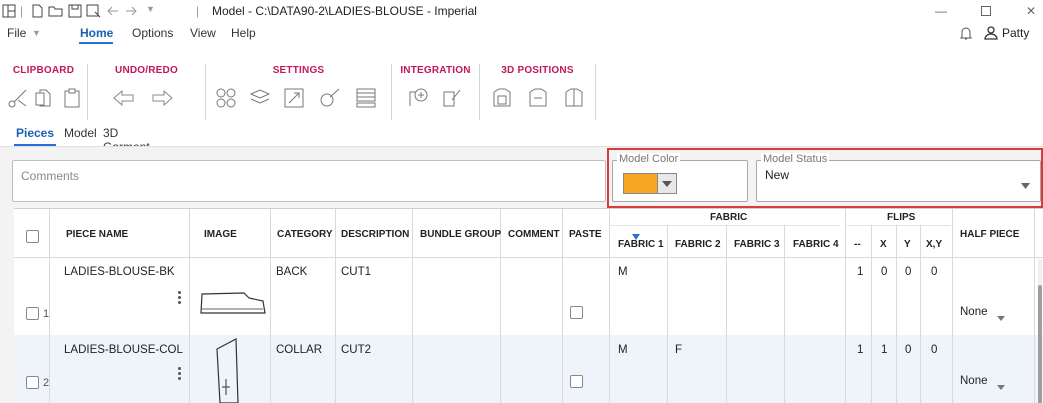 Image resolution: width=1043 pixels, height=403 pixels. What do you see at coordinates (229, 370) in the screenshot?
I see `piece-collar-image` at bounding box center [229, 370].